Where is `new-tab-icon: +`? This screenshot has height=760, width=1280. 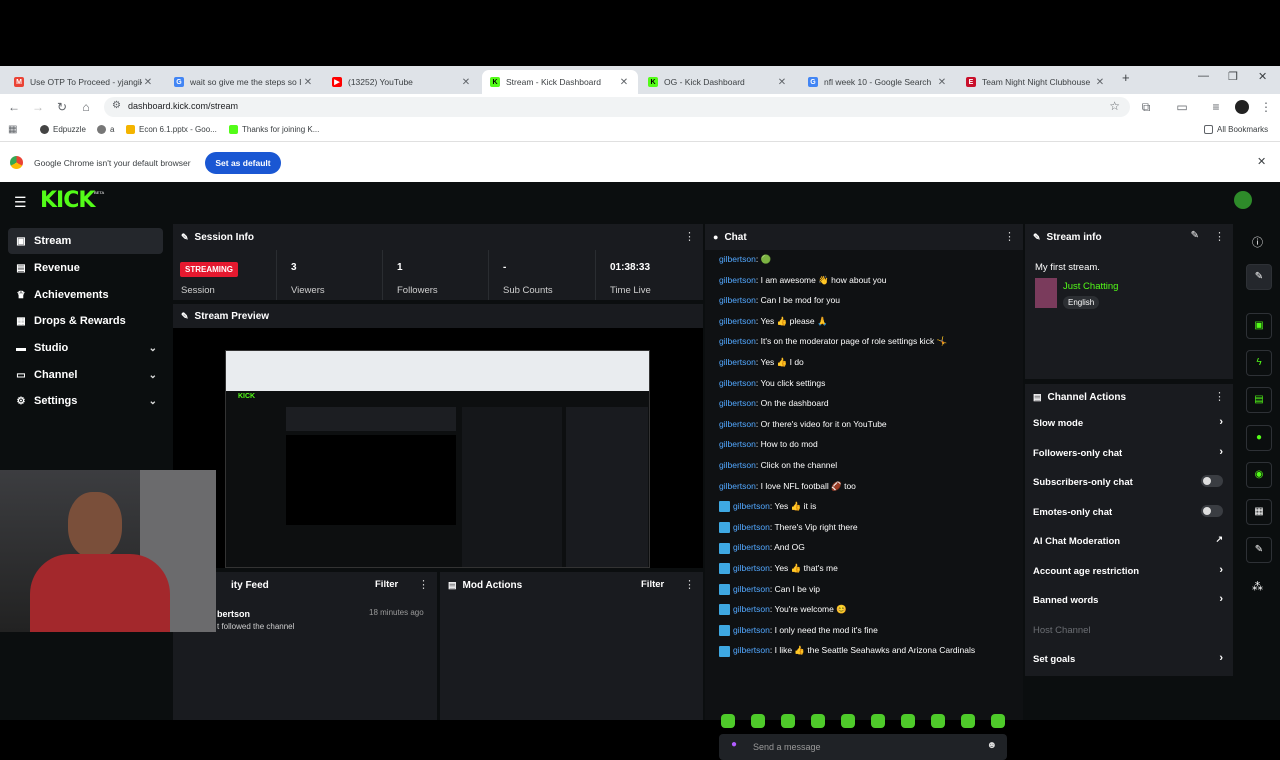 new-tab-icon: + is located at coordinates (1126, 77).